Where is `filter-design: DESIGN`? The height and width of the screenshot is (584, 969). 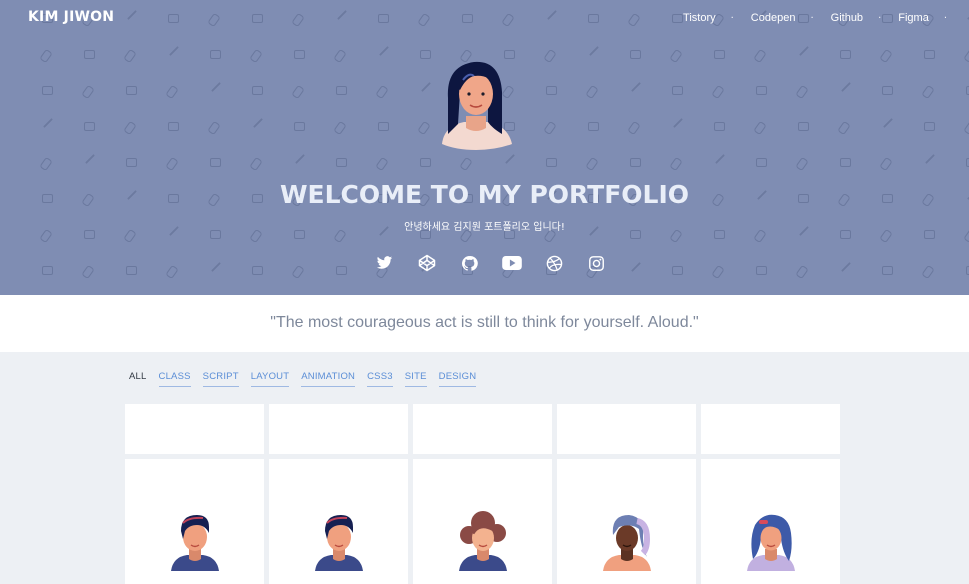 filter-design: DESIGN is located at coordinates (457, 379).